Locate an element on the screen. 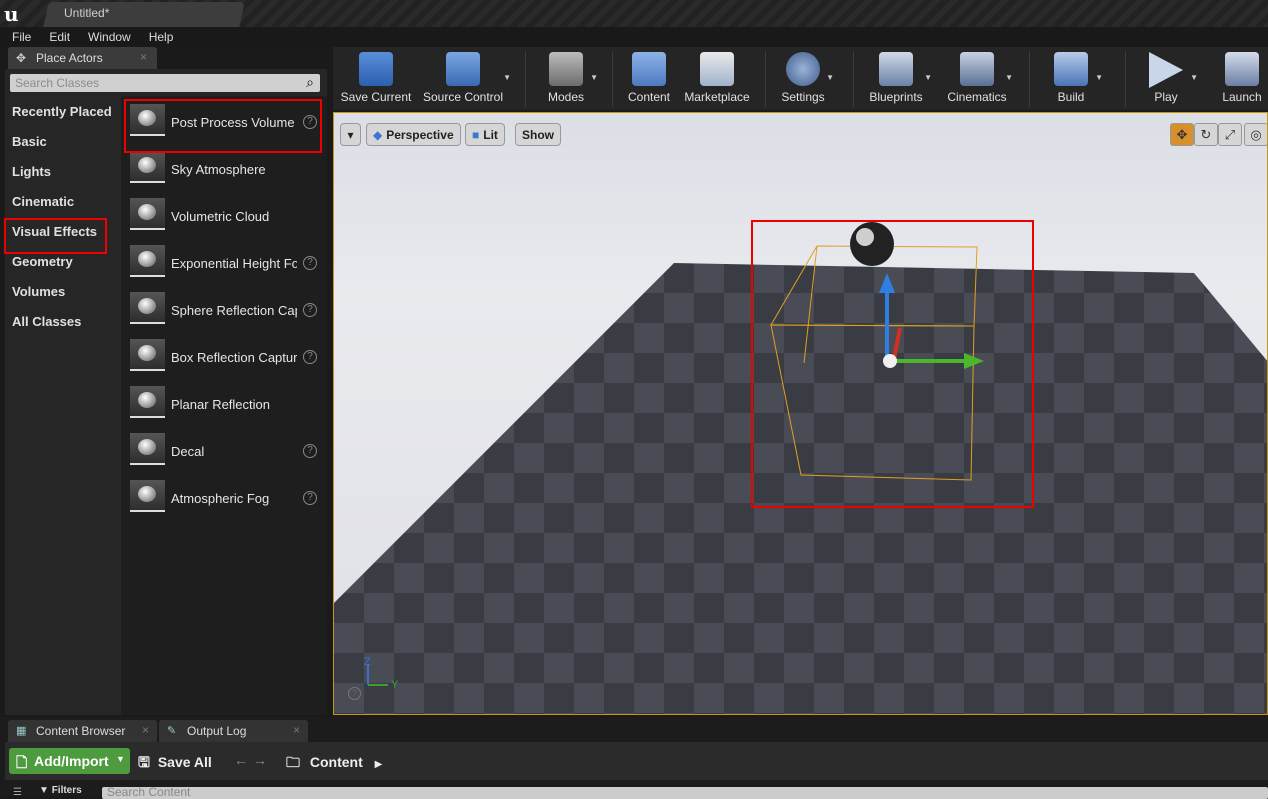 The width and height of the screenshot is (1268, 799). category-recently-placed: Recently Placed is located at coordinates (63, 111).